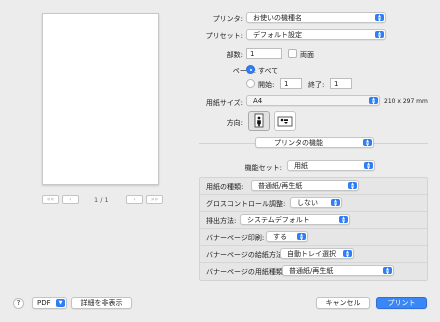 The width and height of the screenshot is (440, 322). I want to click on banner-type-select: 普通紙/再生紙 ▲ ▼, so click(338, 270).